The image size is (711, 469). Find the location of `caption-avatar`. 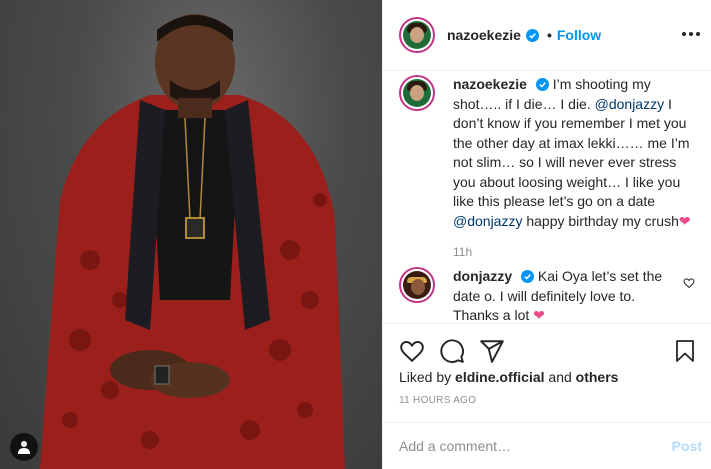

caption-avatar is located at coordinates (417, 93).